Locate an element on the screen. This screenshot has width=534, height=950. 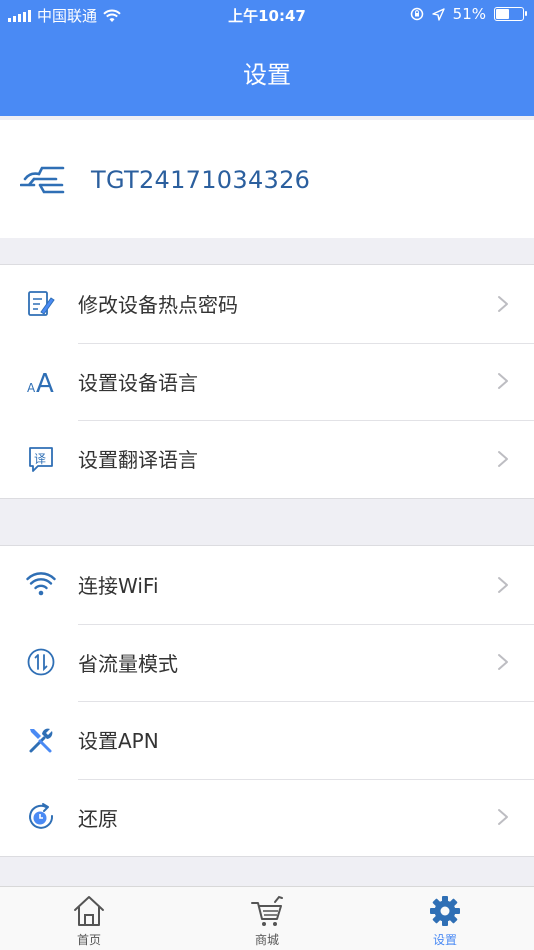
menu-item-label: 设置翻译语言 is located at coordinates (138, 460).